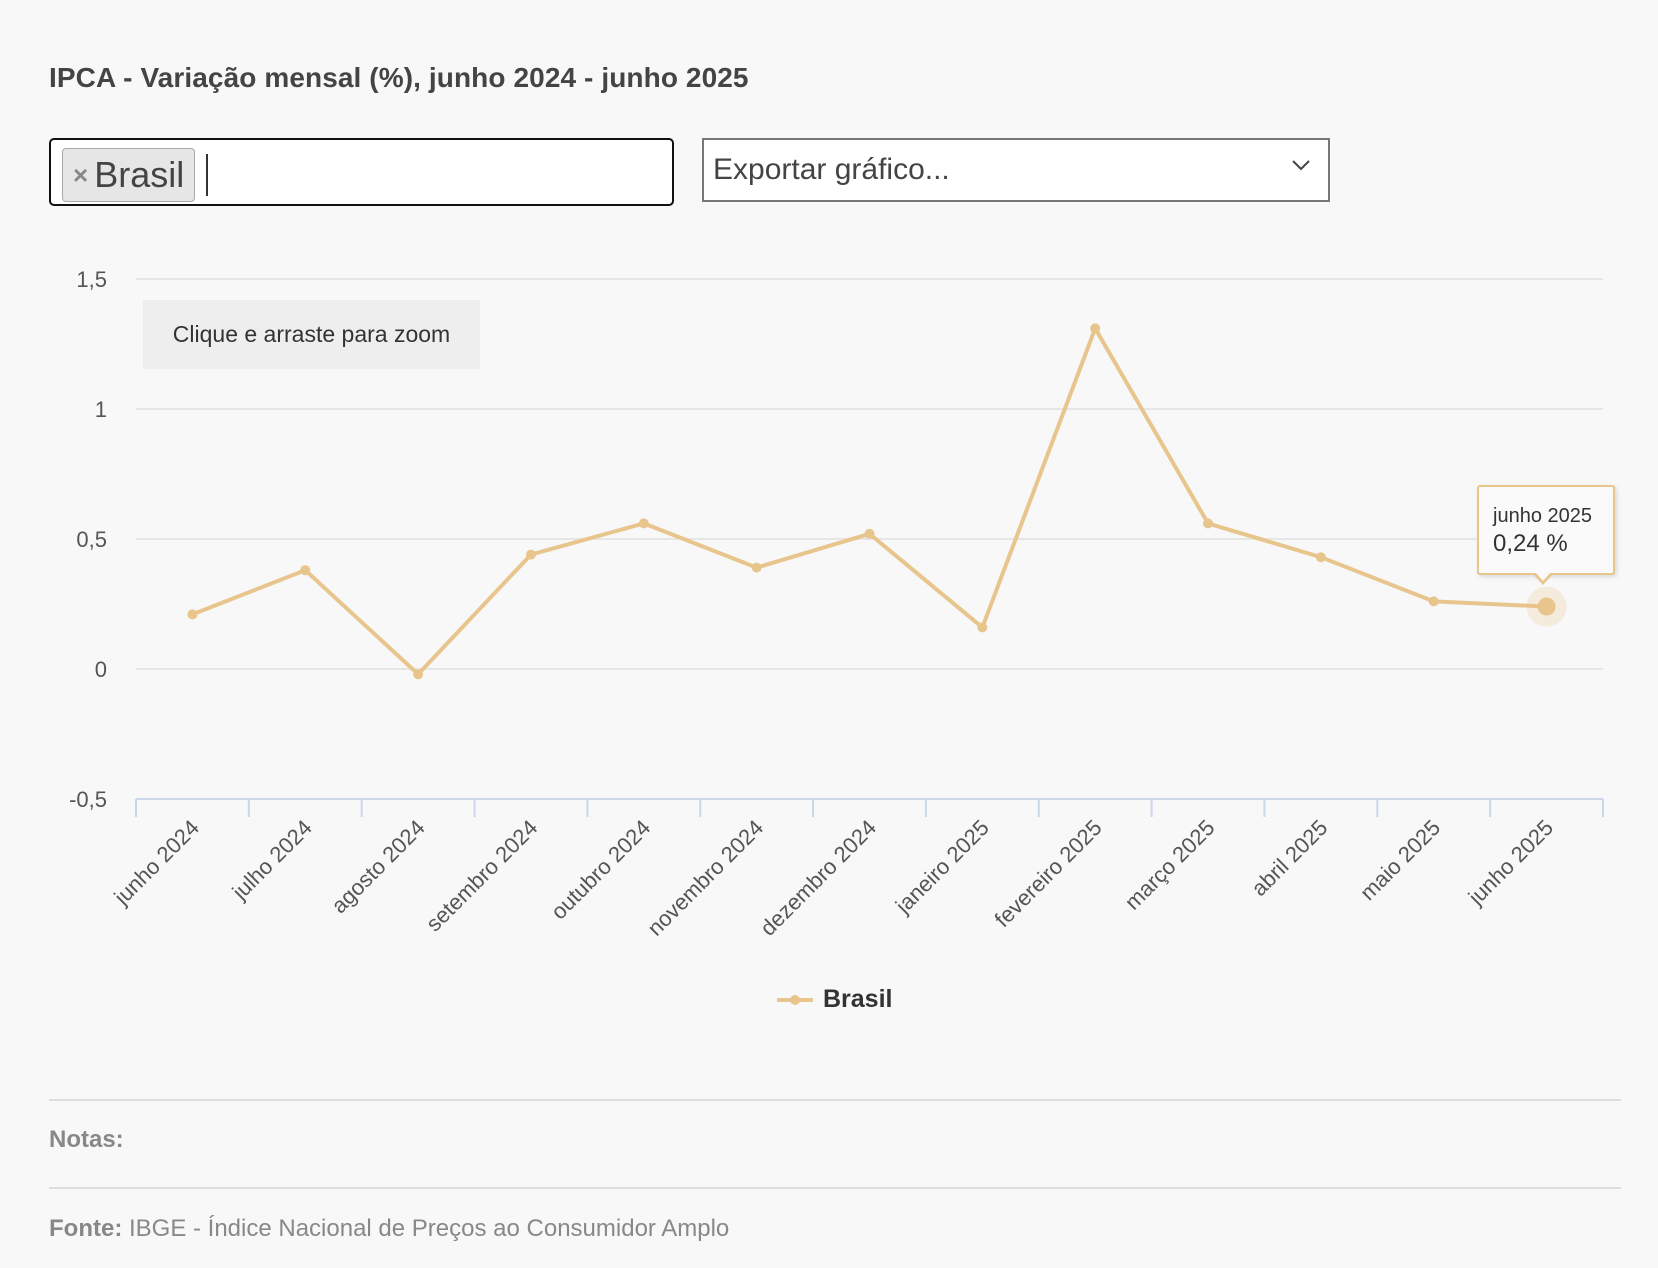 Image resolution: width=1658 pixels, height=1268 pixels. Describe the element at coordinates (377, 866) in the screenshot. I see `x-tick-label: agosto 2024` at that location.